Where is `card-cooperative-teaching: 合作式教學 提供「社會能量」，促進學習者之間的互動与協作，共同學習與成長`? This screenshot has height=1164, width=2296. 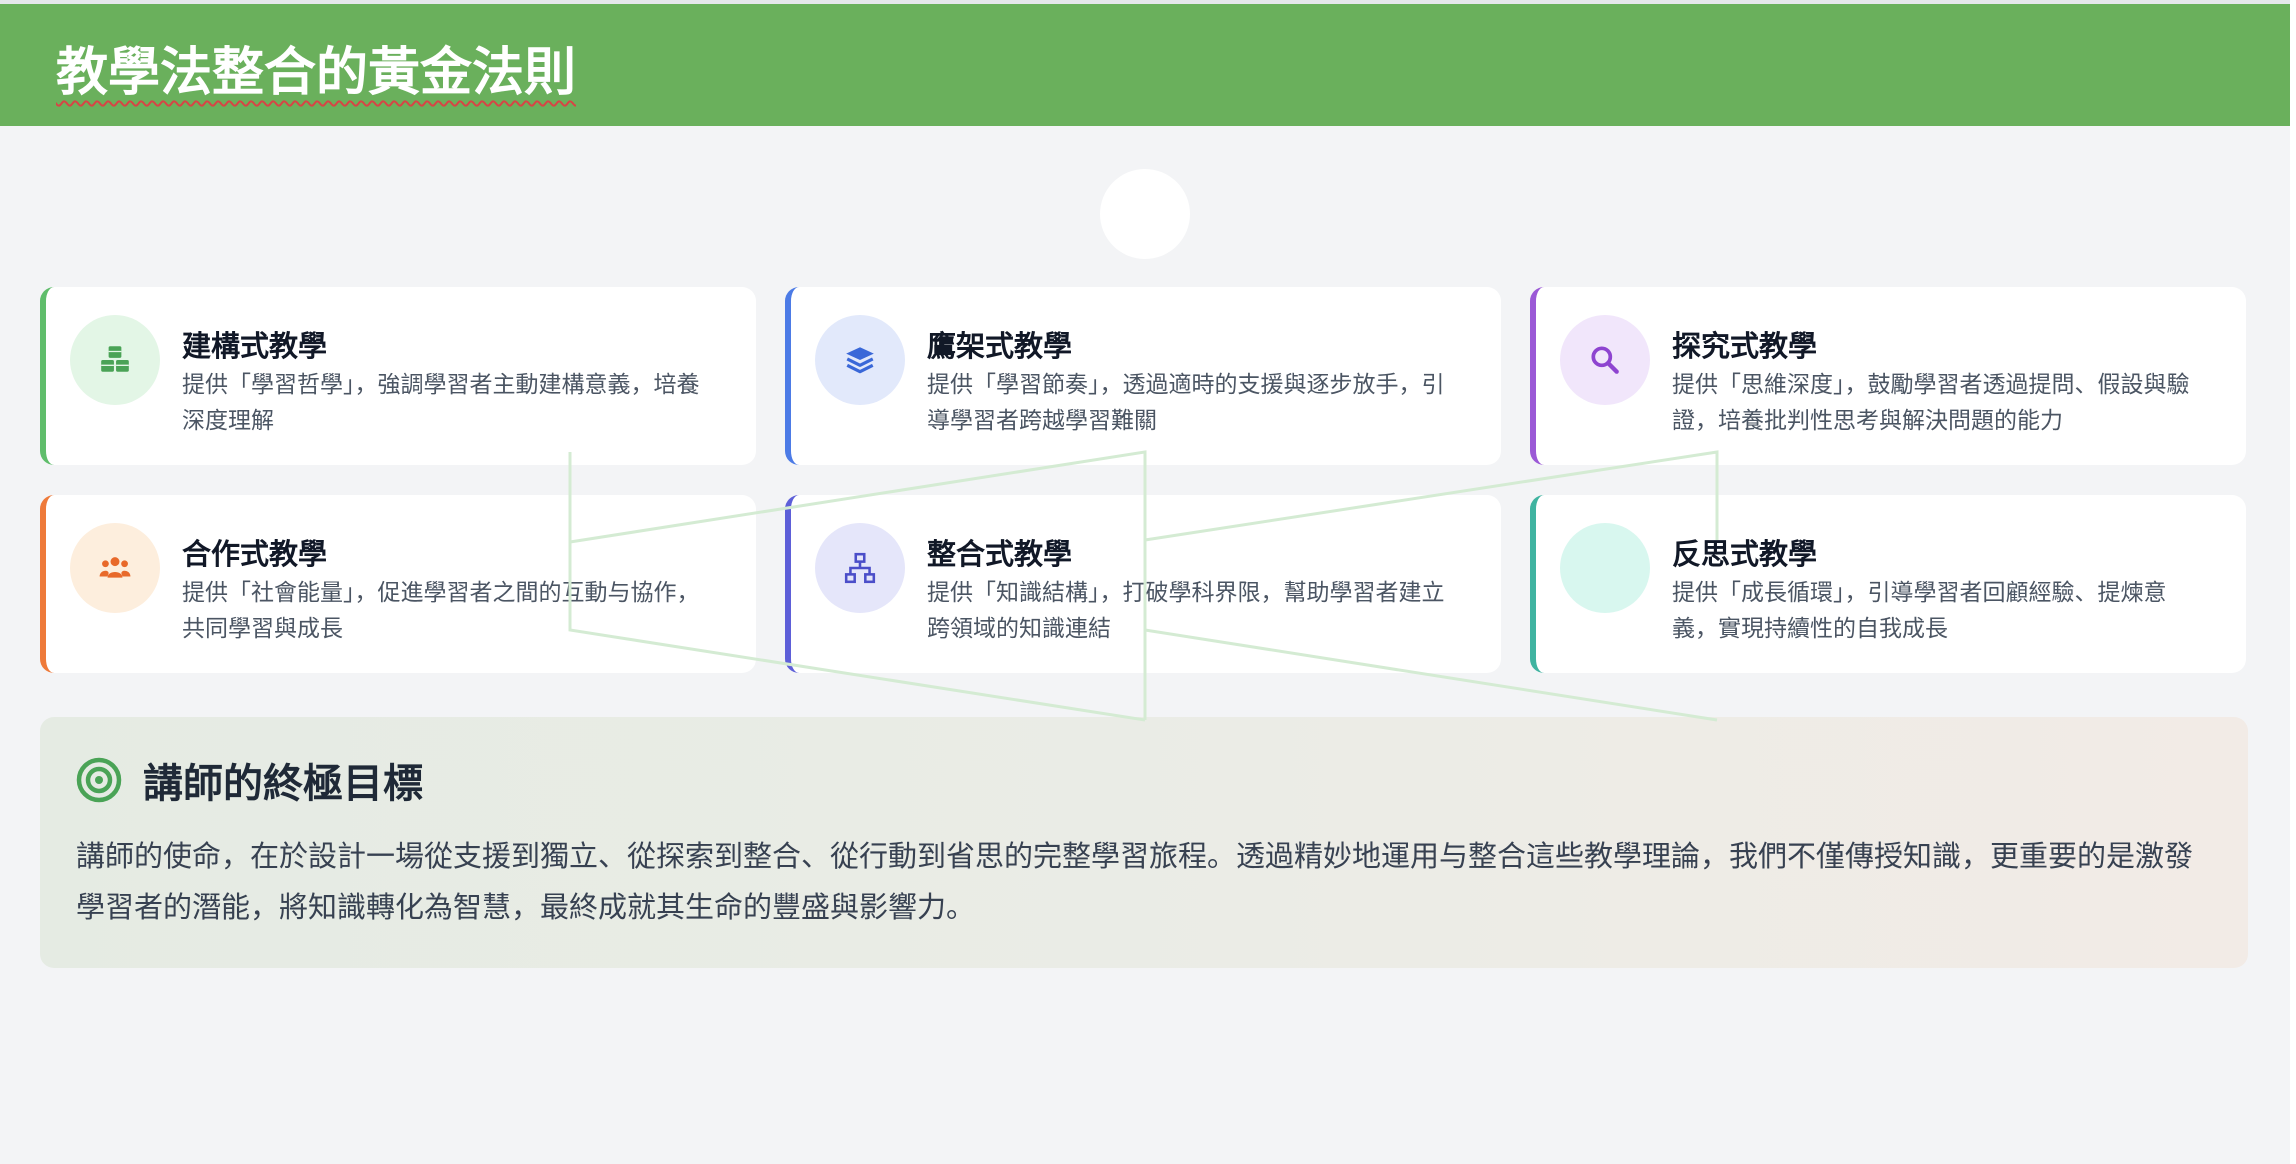
card-cooperative-teaching: 合作式教學 提供「社會能量」，促進學習者之間的互動与協作，共同學習與成長 is located at coordinates (398, 584).